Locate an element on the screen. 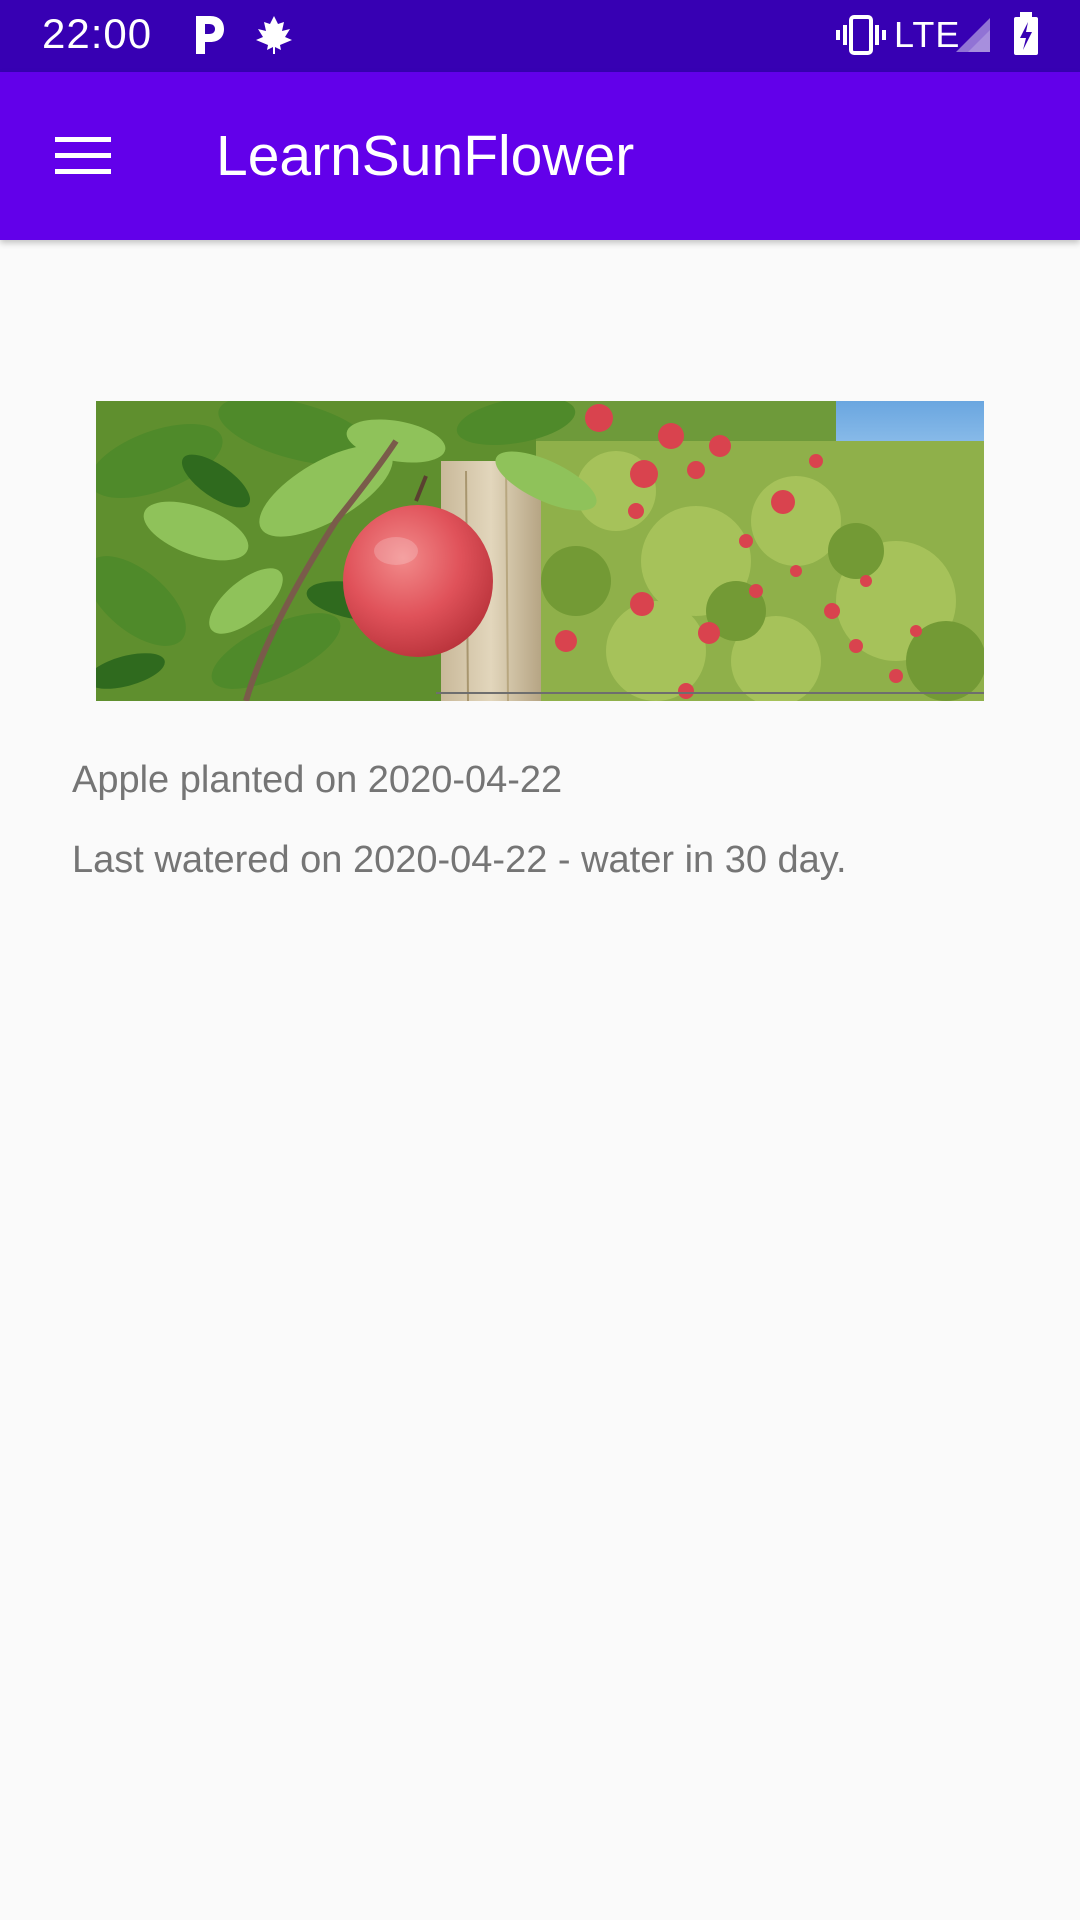  plant-image is located at coordinates (540, 551).